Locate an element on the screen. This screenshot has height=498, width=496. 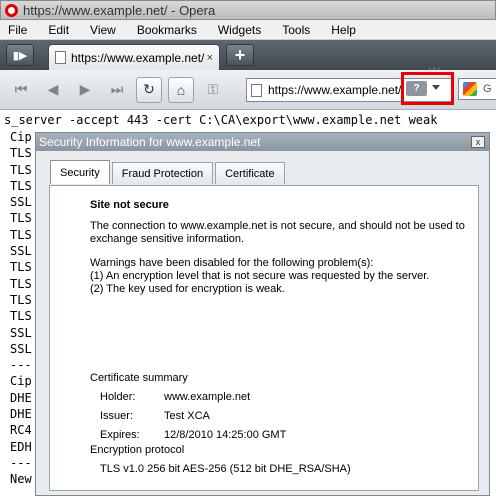
search-field: G is located at coordinates (477, 89).